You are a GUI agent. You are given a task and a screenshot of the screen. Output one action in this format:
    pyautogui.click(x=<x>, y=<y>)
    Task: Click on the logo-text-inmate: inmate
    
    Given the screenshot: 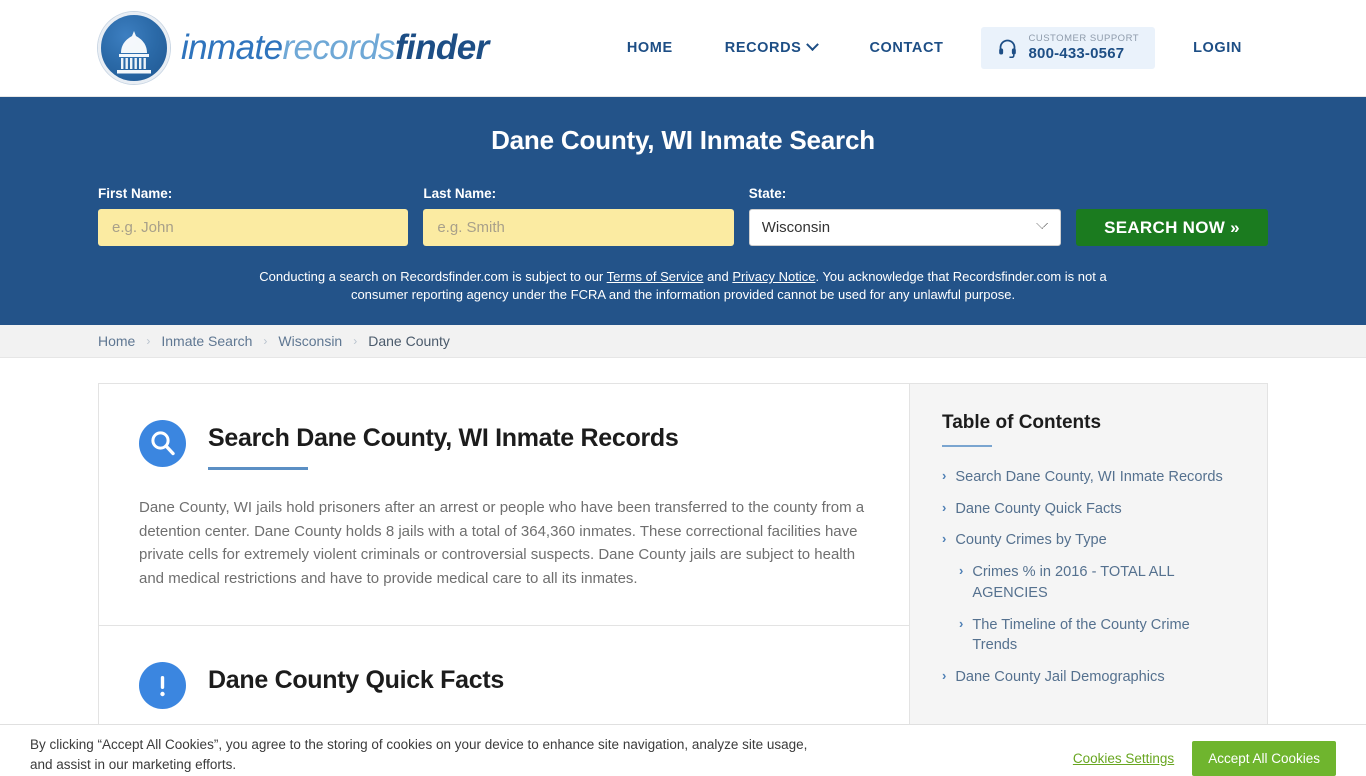 What is the action you would take?
    pyautogui.click(x=231, y=47)
    